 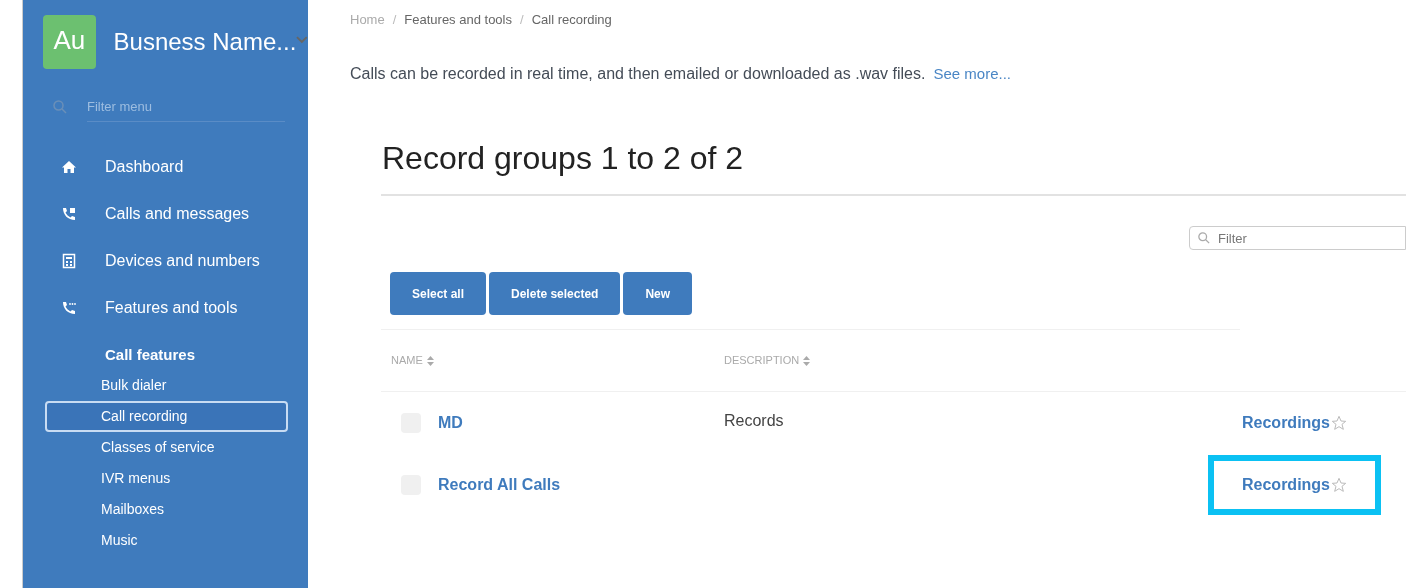 I want to click on sidebar-subitem: IVR menus, so click(x=166, y=478).